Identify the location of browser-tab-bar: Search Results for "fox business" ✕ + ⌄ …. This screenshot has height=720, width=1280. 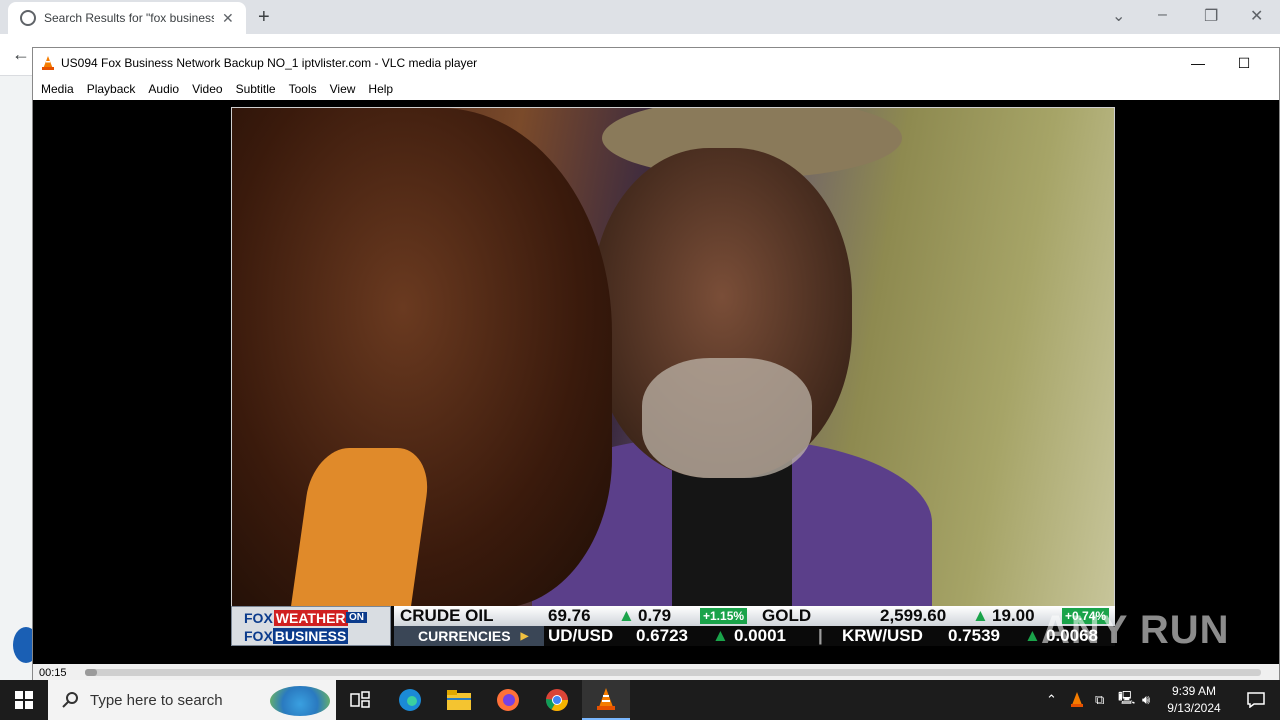
(640, 17).